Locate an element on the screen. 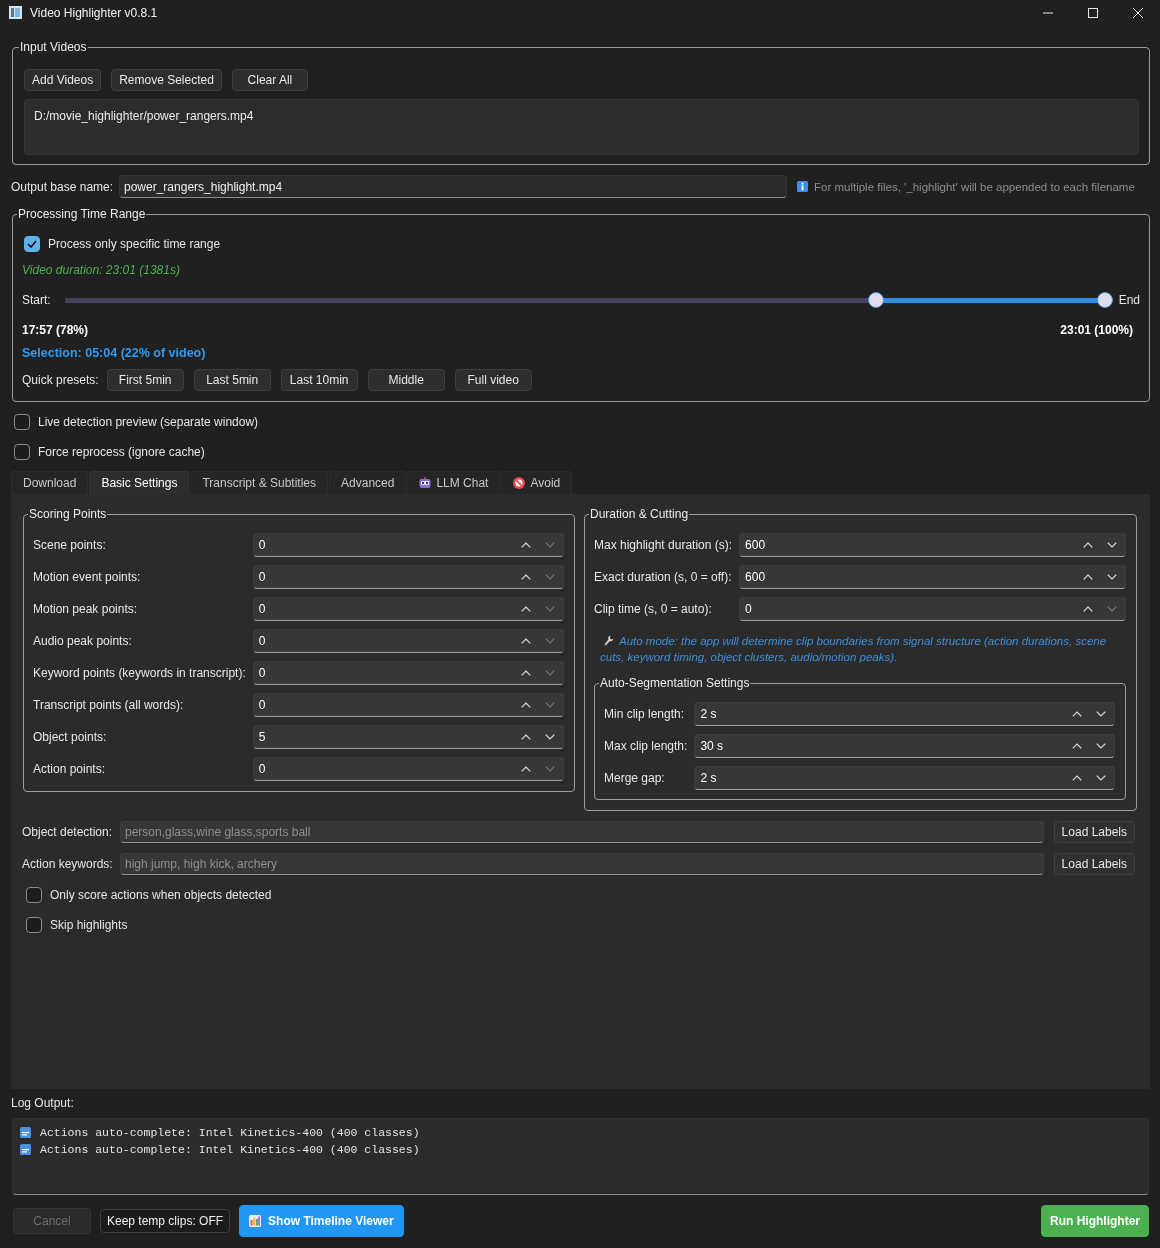 Image resolution: width=1160 pixels, height=1248 pixels. prohibited-icon is located at coordinates (519, 483).